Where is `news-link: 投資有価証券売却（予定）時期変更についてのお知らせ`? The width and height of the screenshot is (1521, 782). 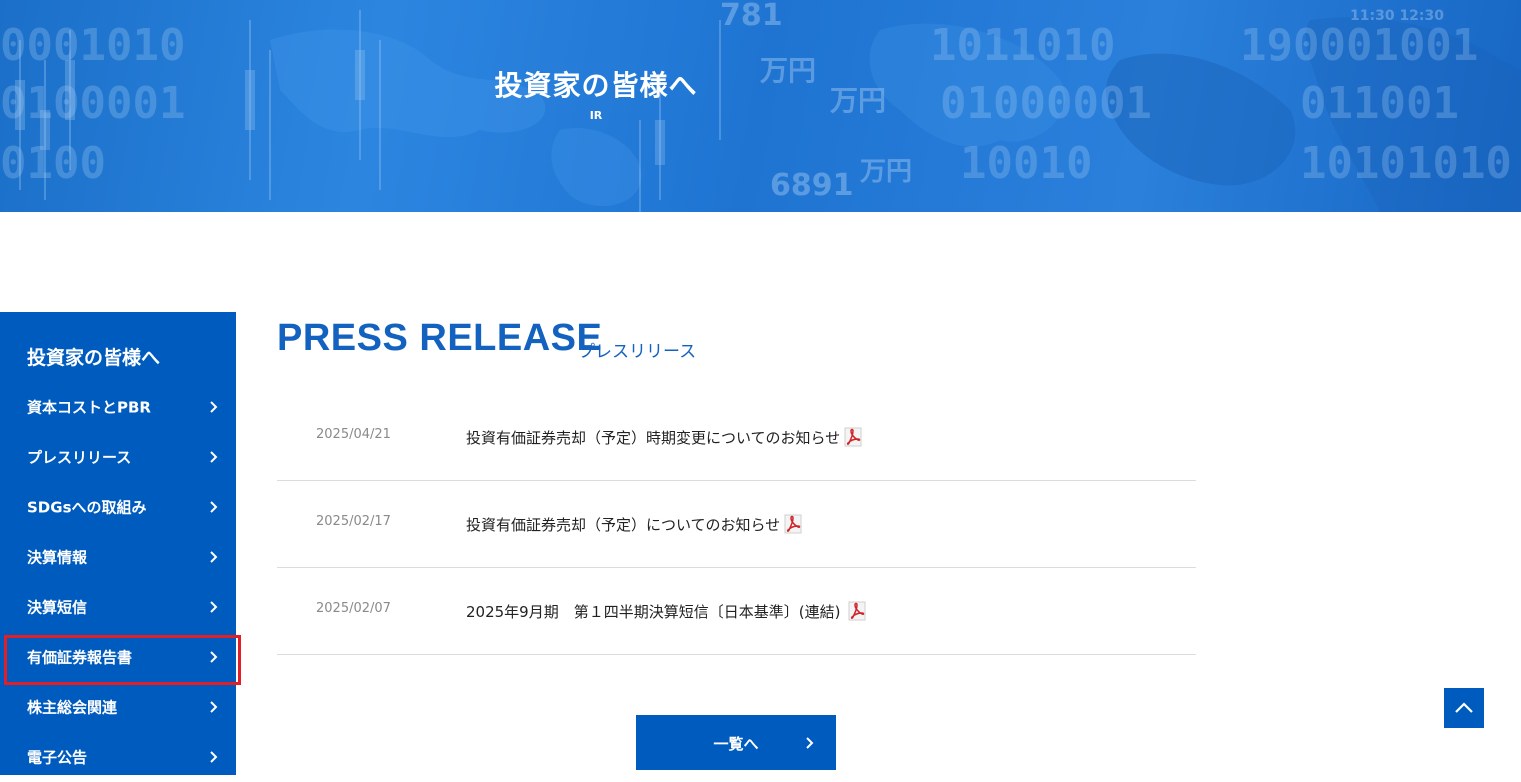
news-link: 投資有価証券売却（予定）時期変更についてのお知らせ is located at coordinates (664, 437).